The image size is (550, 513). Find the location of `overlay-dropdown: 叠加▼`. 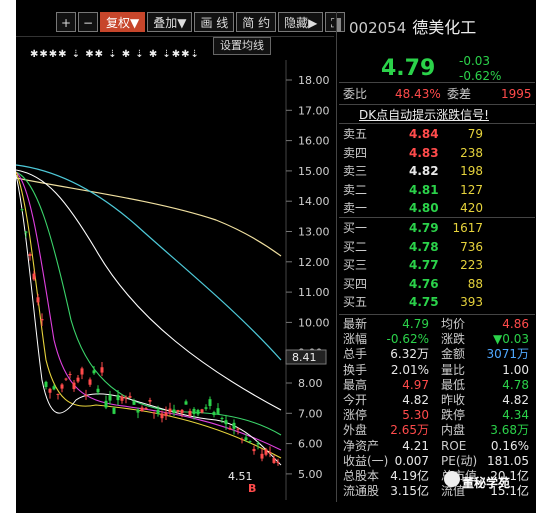

overlay-dropdown: 叠加▼ is located at coordinates (170, 22).